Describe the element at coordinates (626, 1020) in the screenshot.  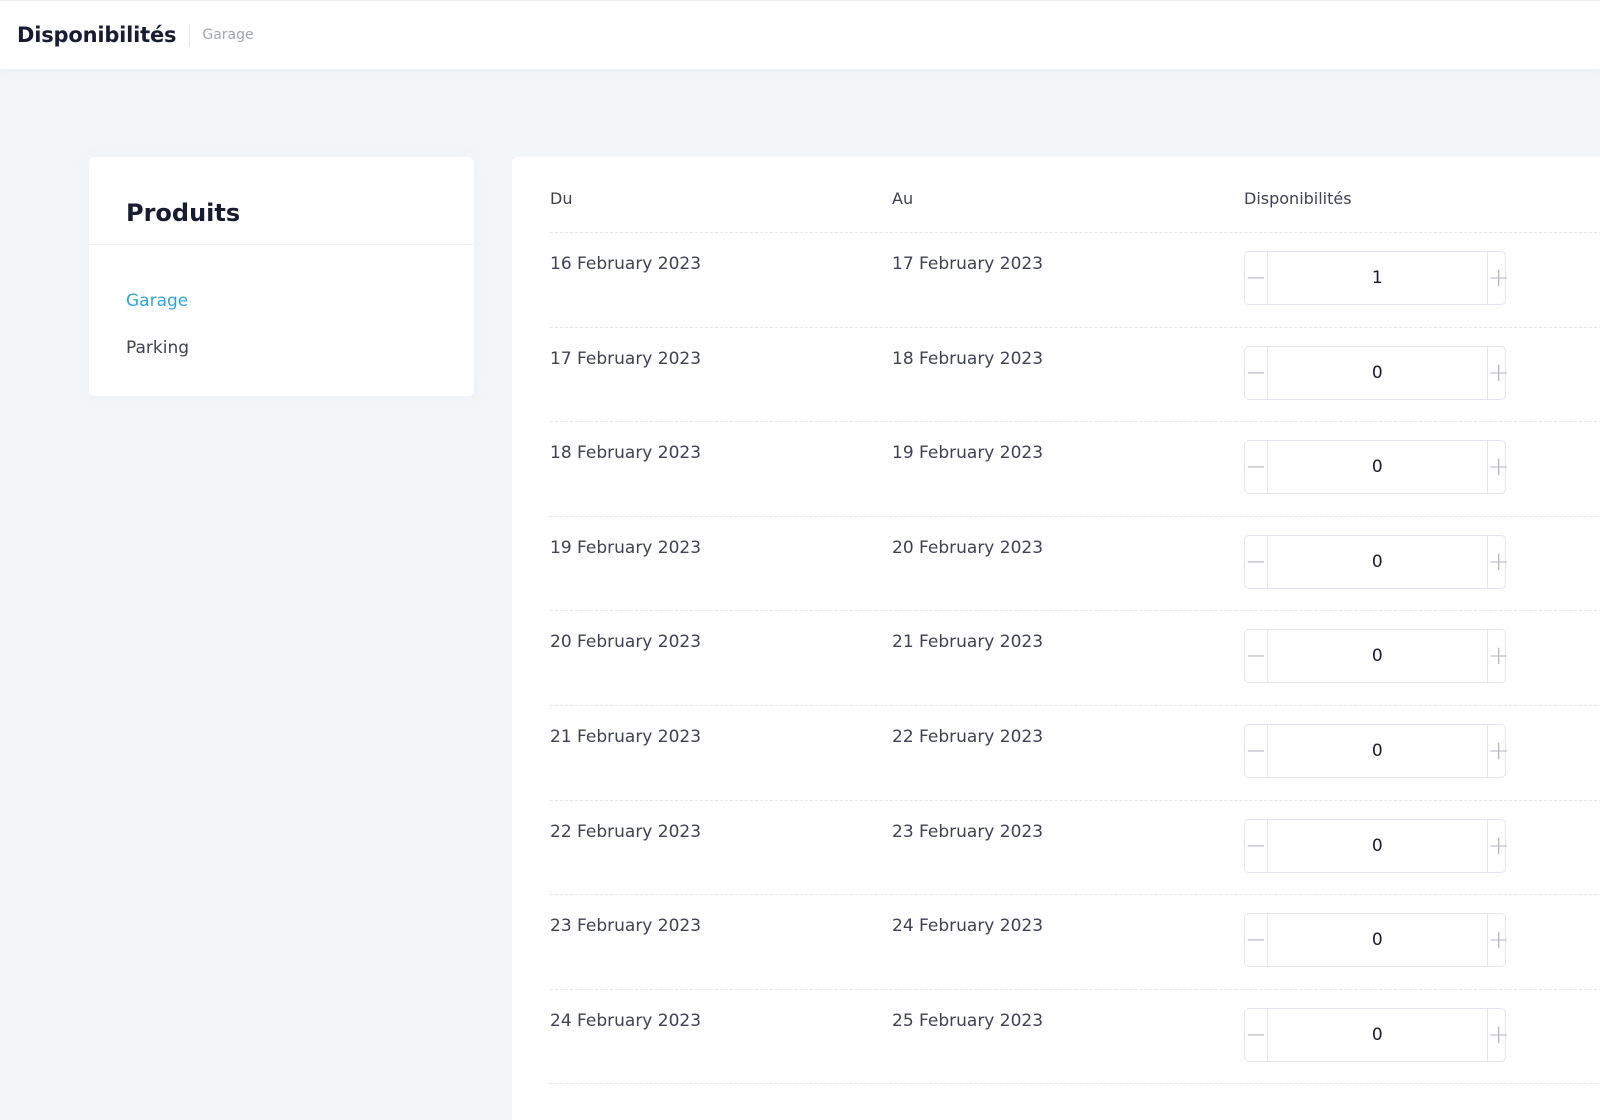
I see `from-date: 24 February 2023` at that location.